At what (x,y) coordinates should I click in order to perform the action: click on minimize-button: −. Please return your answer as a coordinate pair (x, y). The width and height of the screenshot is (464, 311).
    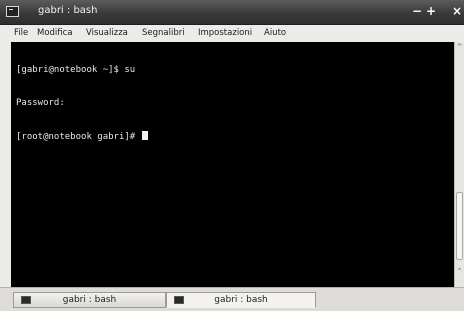
    Looking at the image, I should click on (417, 11).